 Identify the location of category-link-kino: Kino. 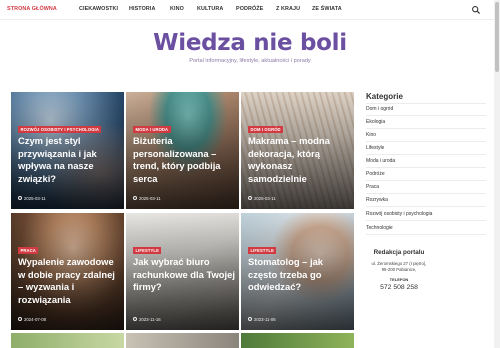
(426, 135).